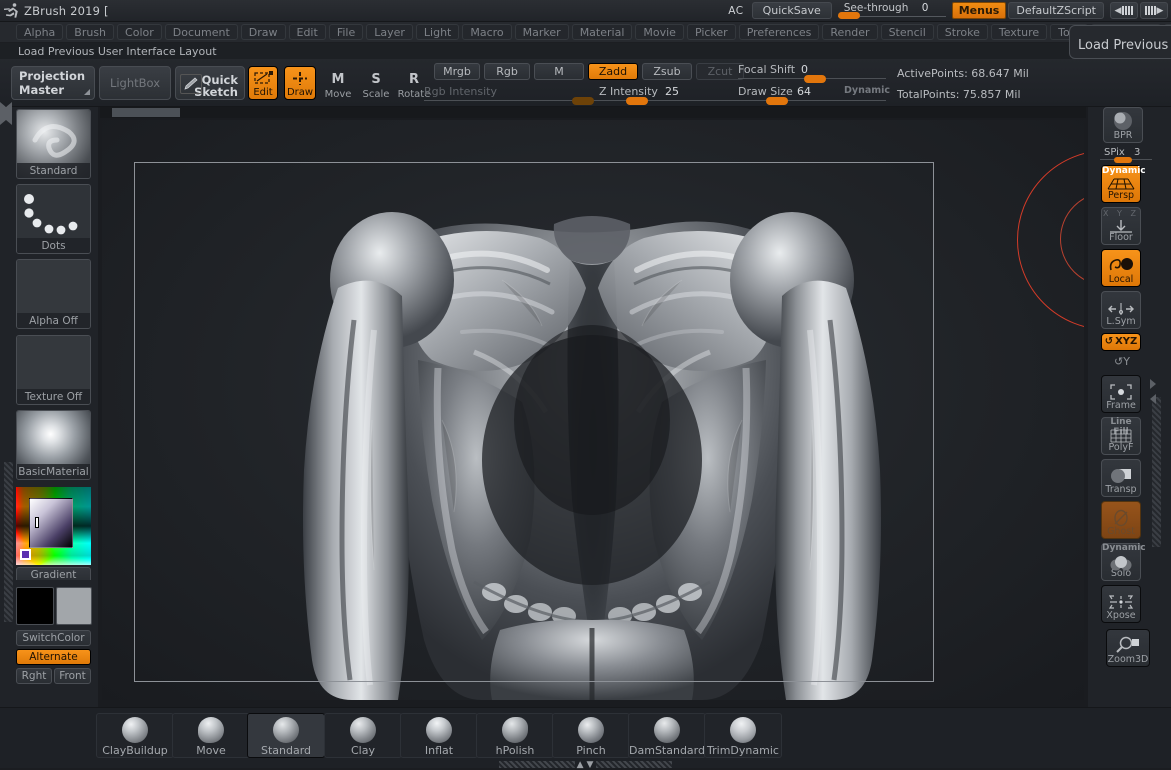 This screenshot has height=770, width=1171. Describe the element at coordinates (1121, 226) in the screenshot. I see `floor-button: X Y Z Floor` at that location.